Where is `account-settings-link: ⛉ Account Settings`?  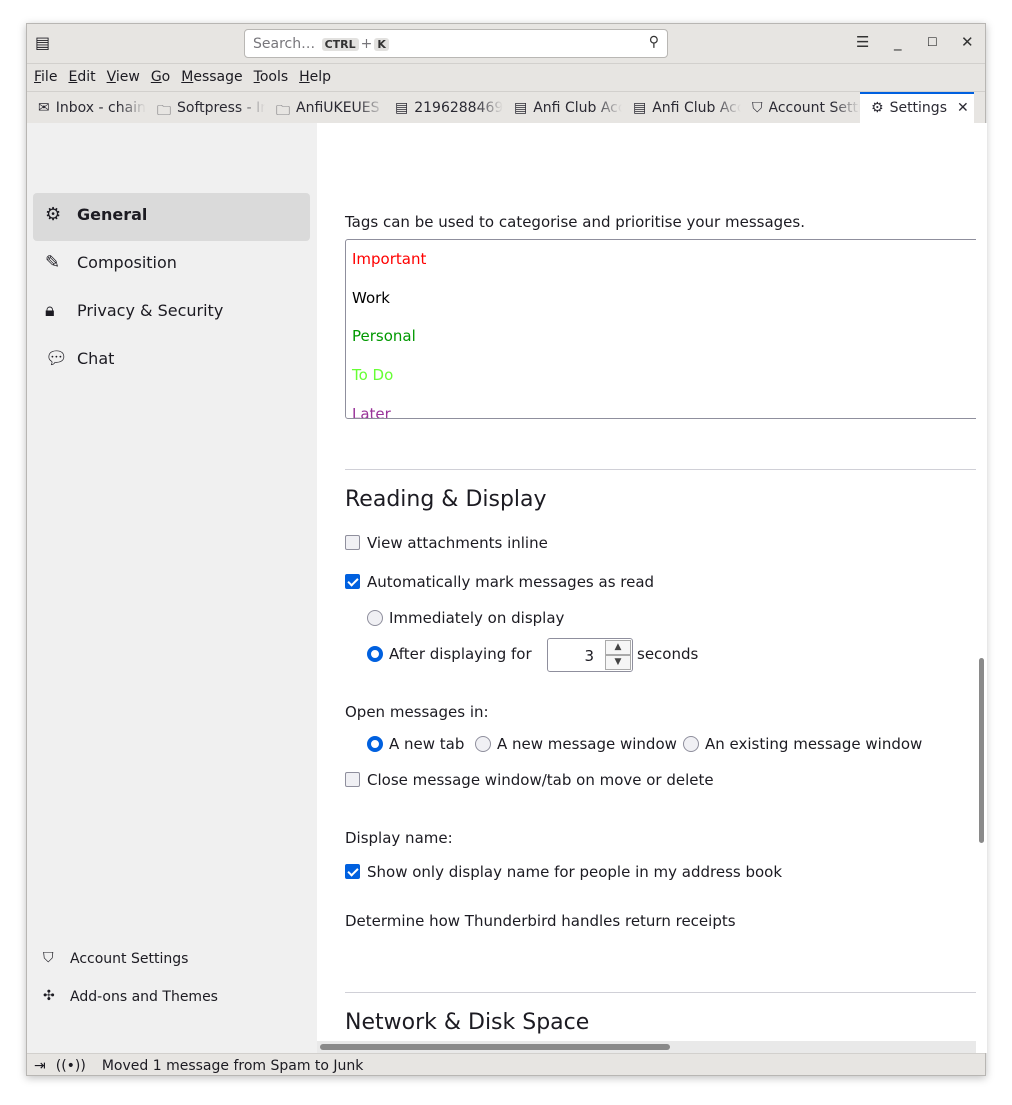
account-settings-link: ⛉ Account Settings is located at coordinates (116, 958).